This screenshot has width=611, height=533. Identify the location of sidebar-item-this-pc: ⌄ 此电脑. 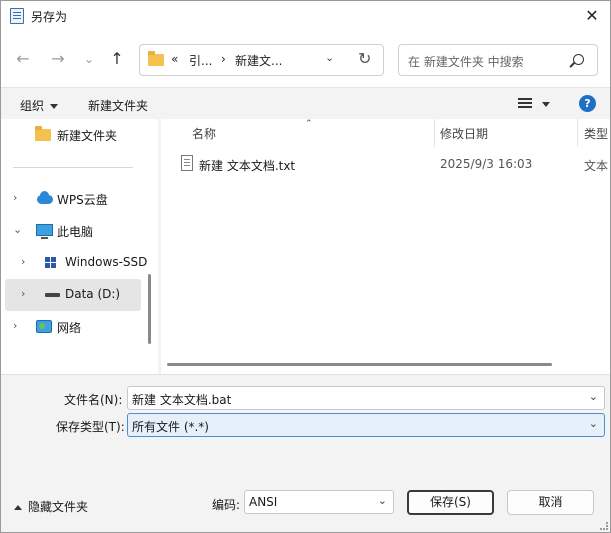
(73, 231).